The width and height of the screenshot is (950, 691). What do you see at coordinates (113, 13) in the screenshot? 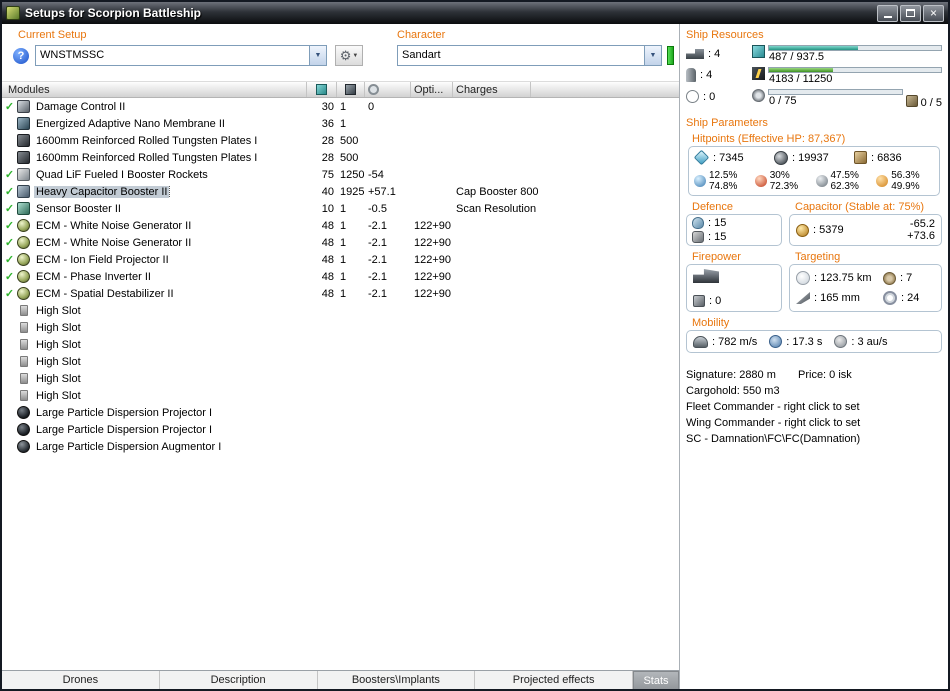
I see `window-title: Setups for Scorpion Battleship` at bounding box center [113, 13].